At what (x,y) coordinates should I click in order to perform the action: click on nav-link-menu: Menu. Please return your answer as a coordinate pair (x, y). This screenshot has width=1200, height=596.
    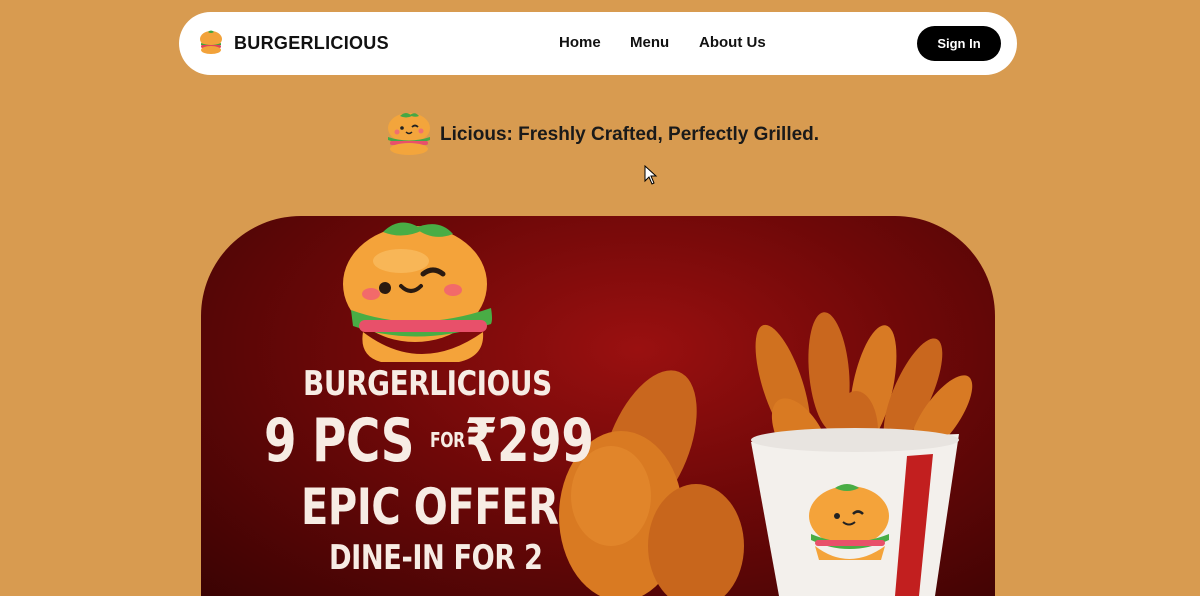
    Looking at the image, I should click on (649, 42).